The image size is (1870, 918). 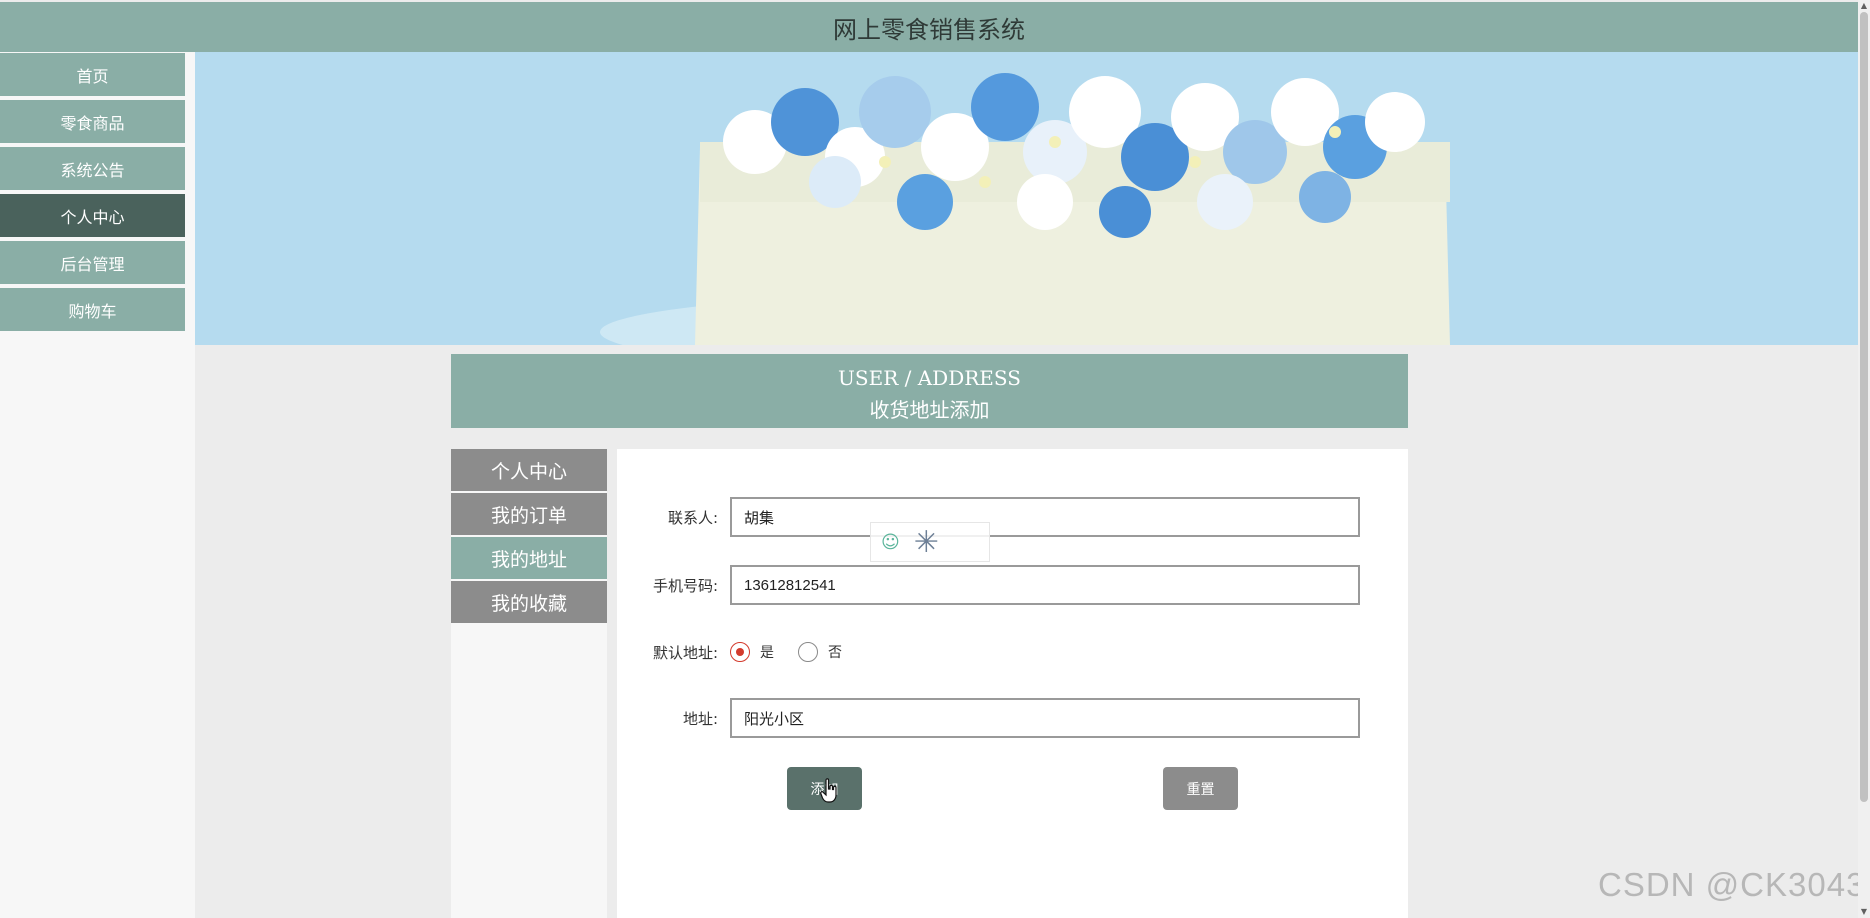 What do you see at coordinates (529, 558) in the screenshot?
I see `side-item-my-address: 我的地址` at bounding box center [529, 558].